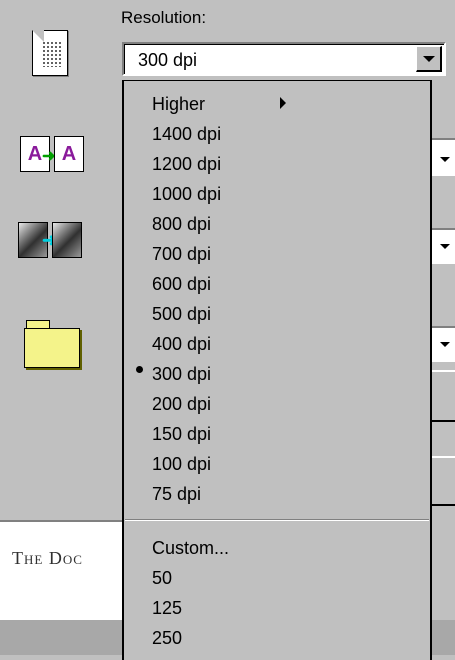 The width and height of the screenshot is (455, 660). What do you see at coordinates (168, 60) in the screenshot?
I see `resolution-selected-value: 300 dpi` at bounding box center [168, 60].